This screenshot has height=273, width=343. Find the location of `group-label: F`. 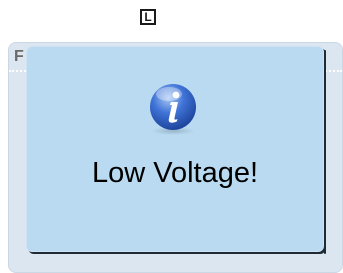

group-label: F is located at coordinates (19, 56).